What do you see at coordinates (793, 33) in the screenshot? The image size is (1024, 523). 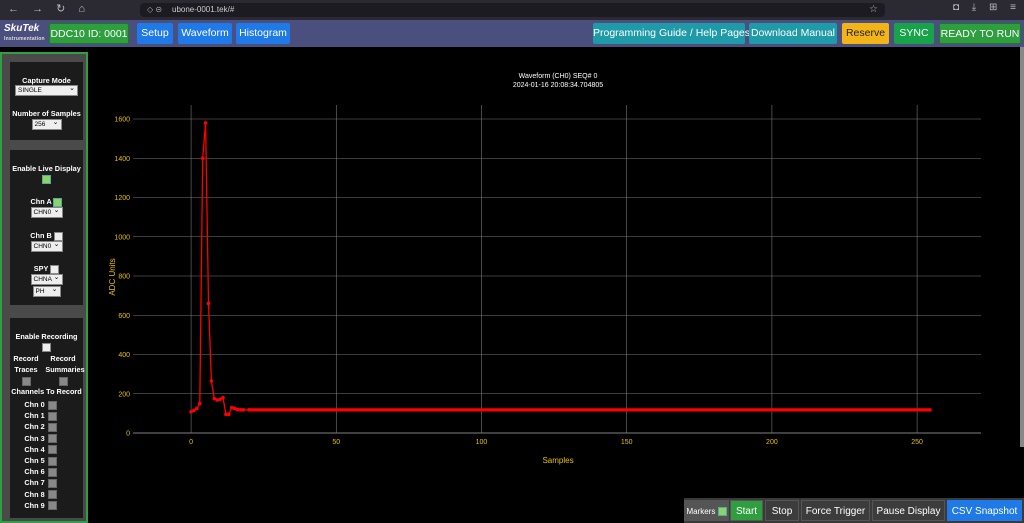 I see `download-manual-button: Download Manual` at bounding box center [793, 33].